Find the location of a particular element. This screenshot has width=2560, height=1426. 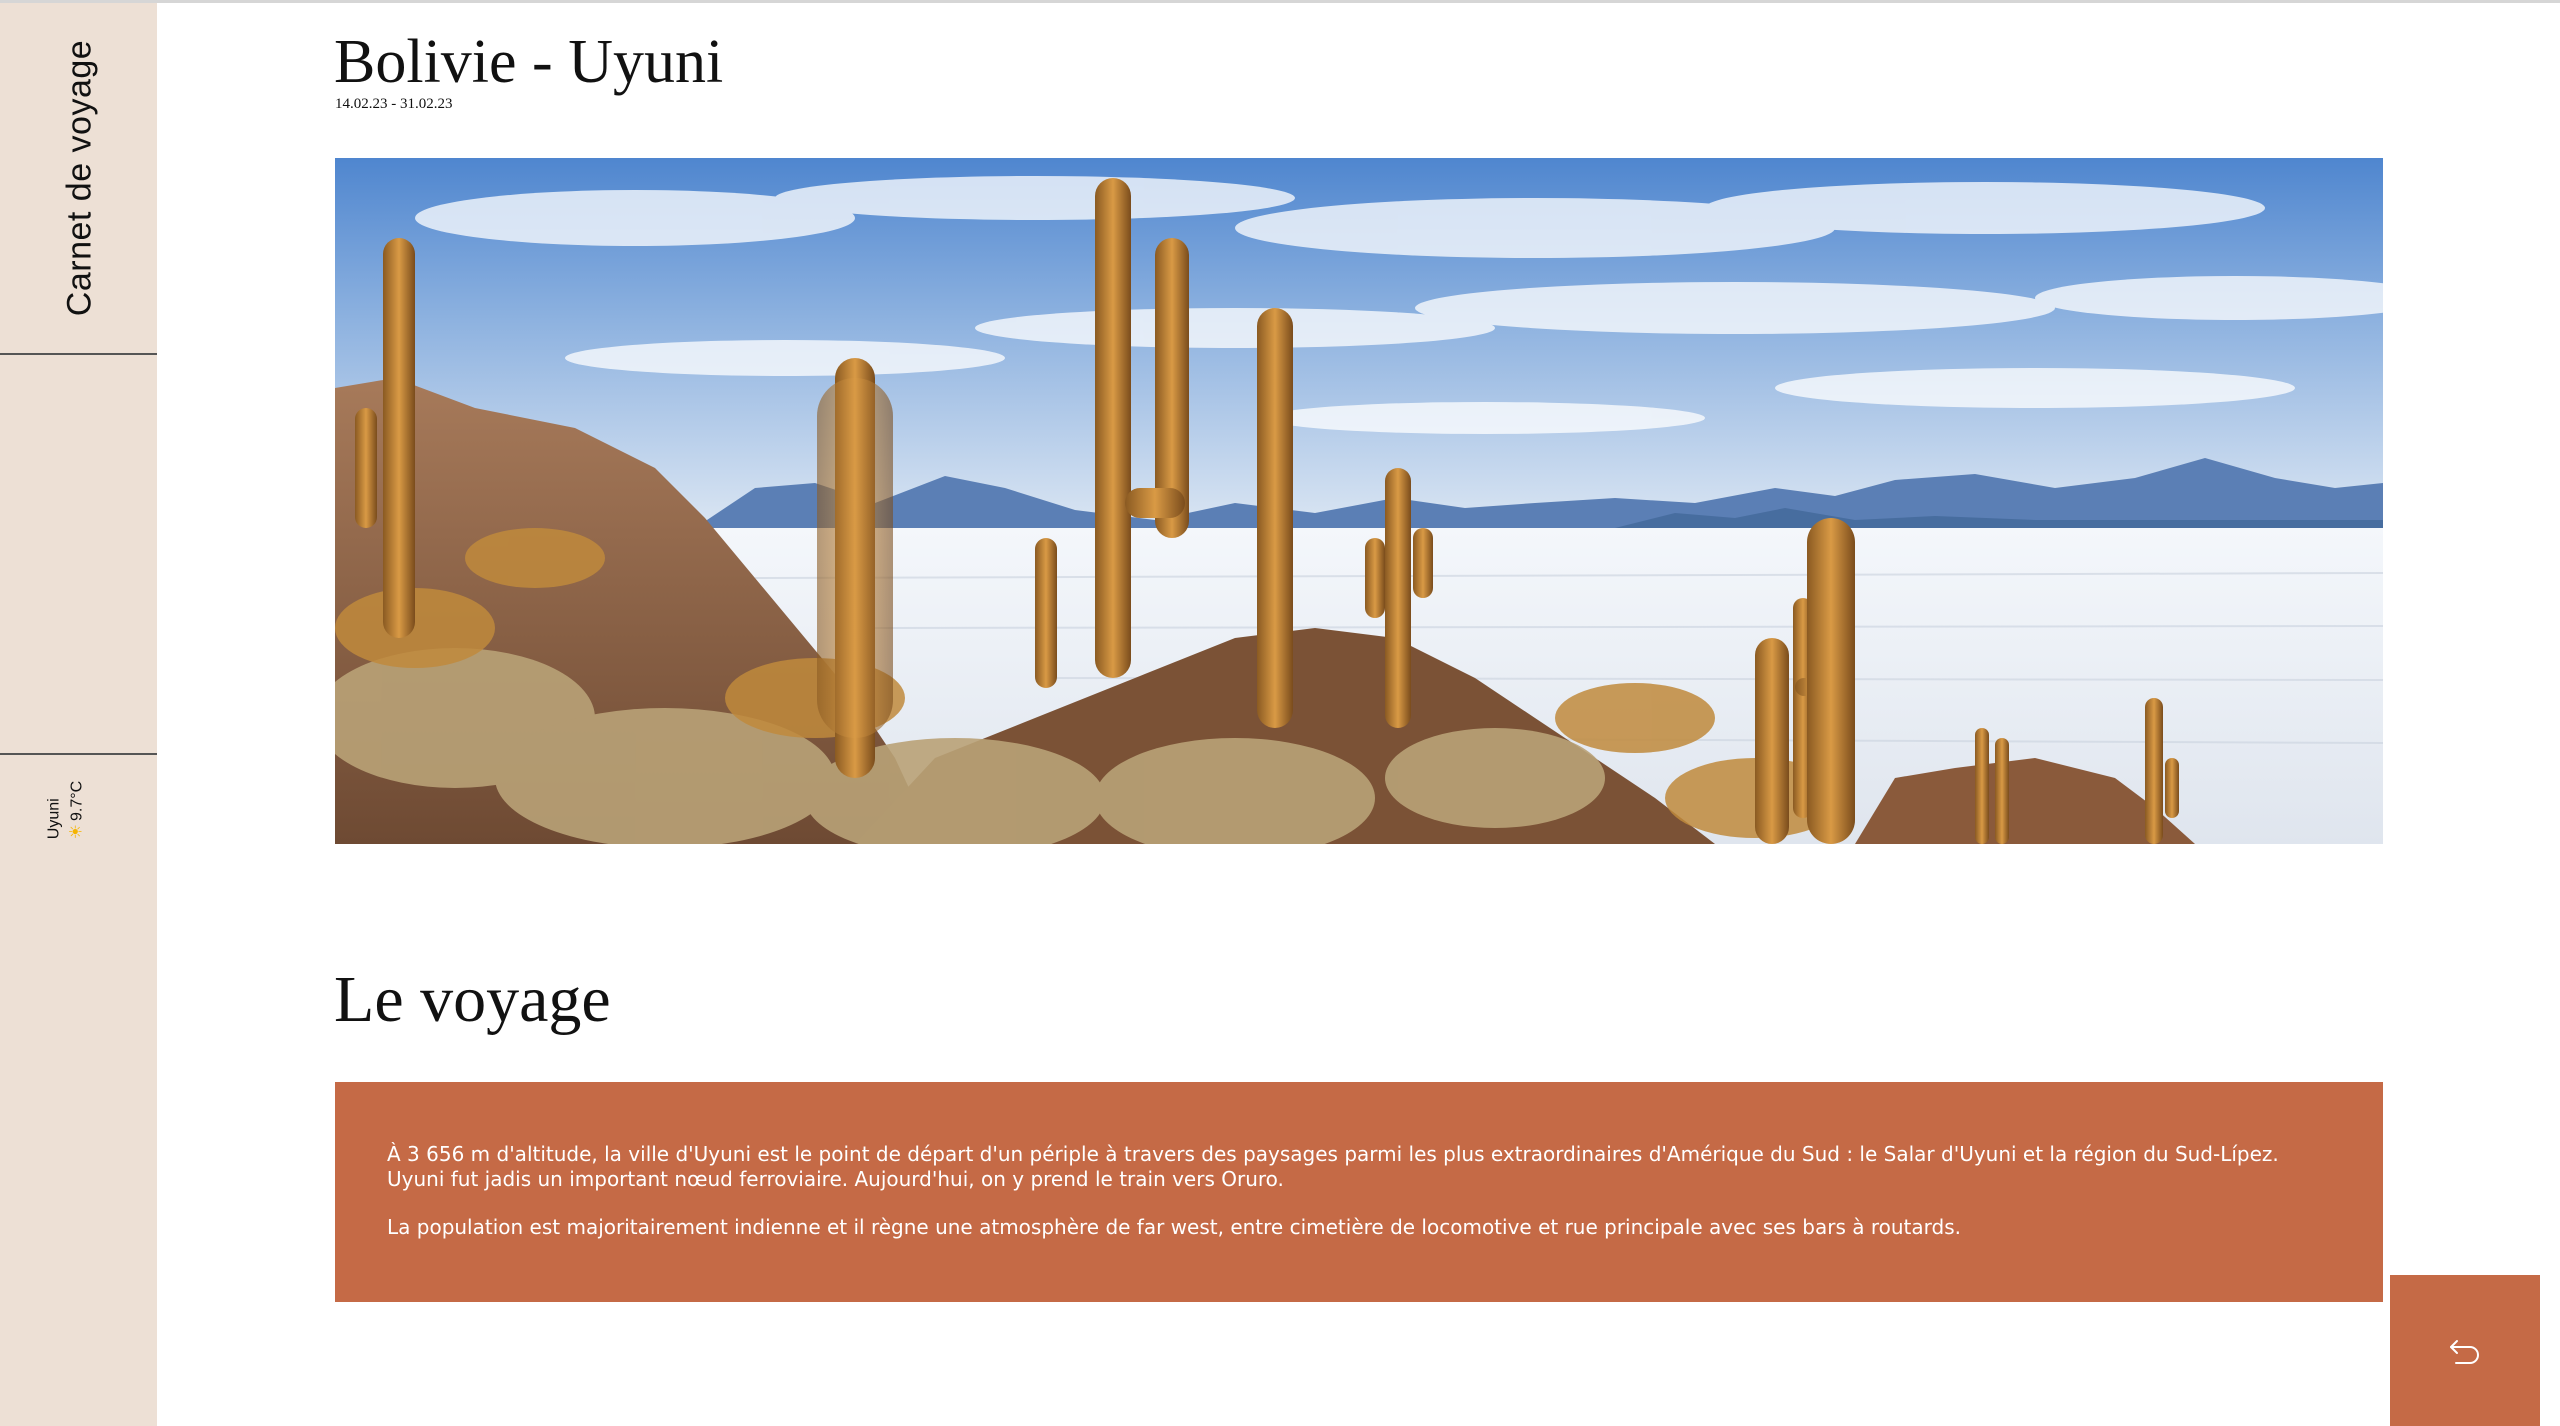

sidebar-title: Carnet de voyage is located at coordinates (80, 178).